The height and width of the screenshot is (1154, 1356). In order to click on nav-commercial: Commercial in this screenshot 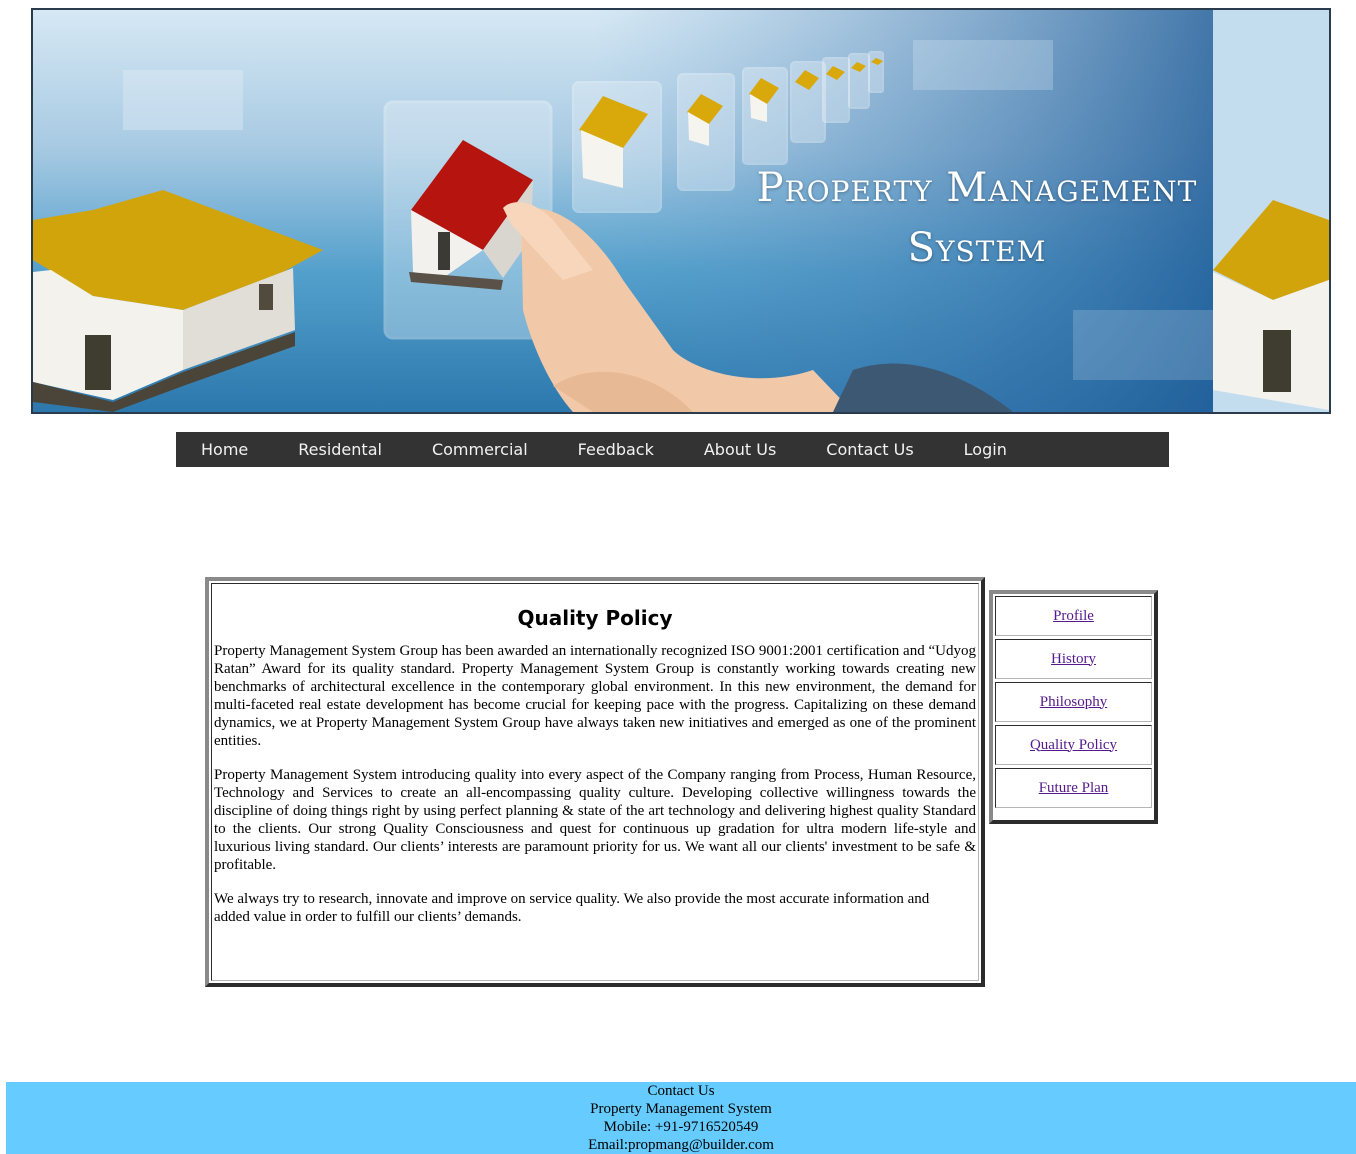, I will do `click(480, 449)`.